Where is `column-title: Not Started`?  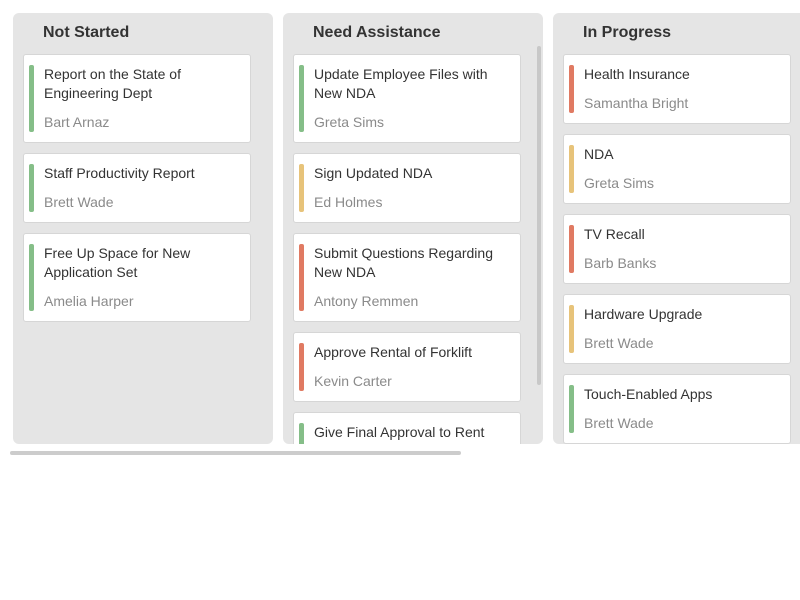 column-title: Not Started is located at coordinates (86, 32).